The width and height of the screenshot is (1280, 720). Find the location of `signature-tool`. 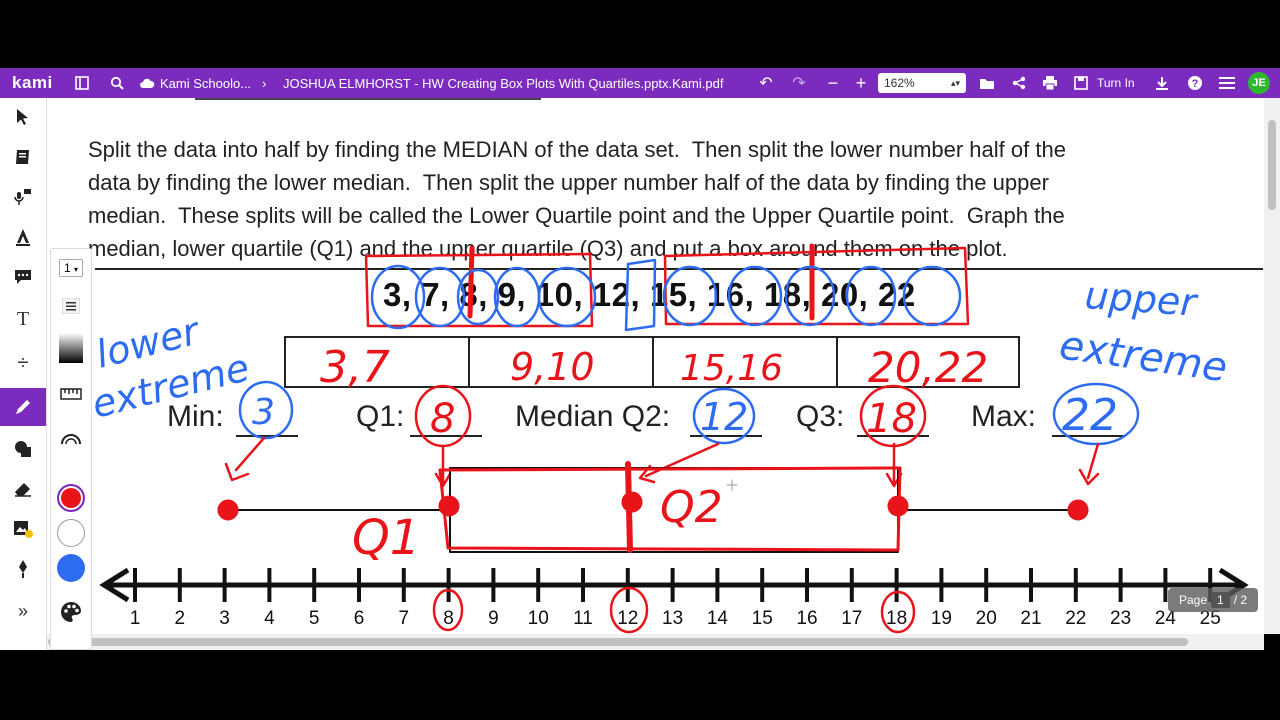

signature-tool is located at coordinates (23, 569).